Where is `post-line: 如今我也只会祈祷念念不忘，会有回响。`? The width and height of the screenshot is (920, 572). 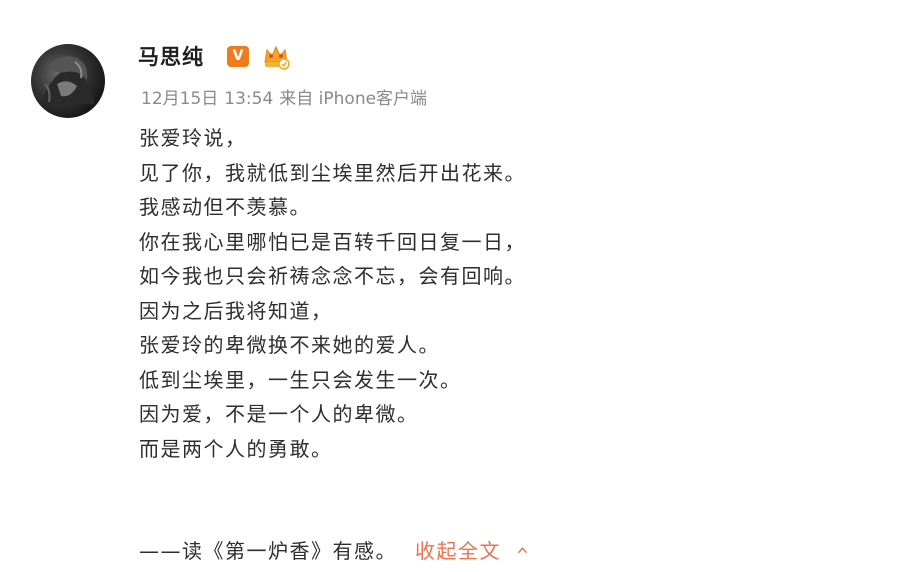
post-line: 如今我也只会祈祷念念不忘，会有回响。 is located at coordinates (332, 276).